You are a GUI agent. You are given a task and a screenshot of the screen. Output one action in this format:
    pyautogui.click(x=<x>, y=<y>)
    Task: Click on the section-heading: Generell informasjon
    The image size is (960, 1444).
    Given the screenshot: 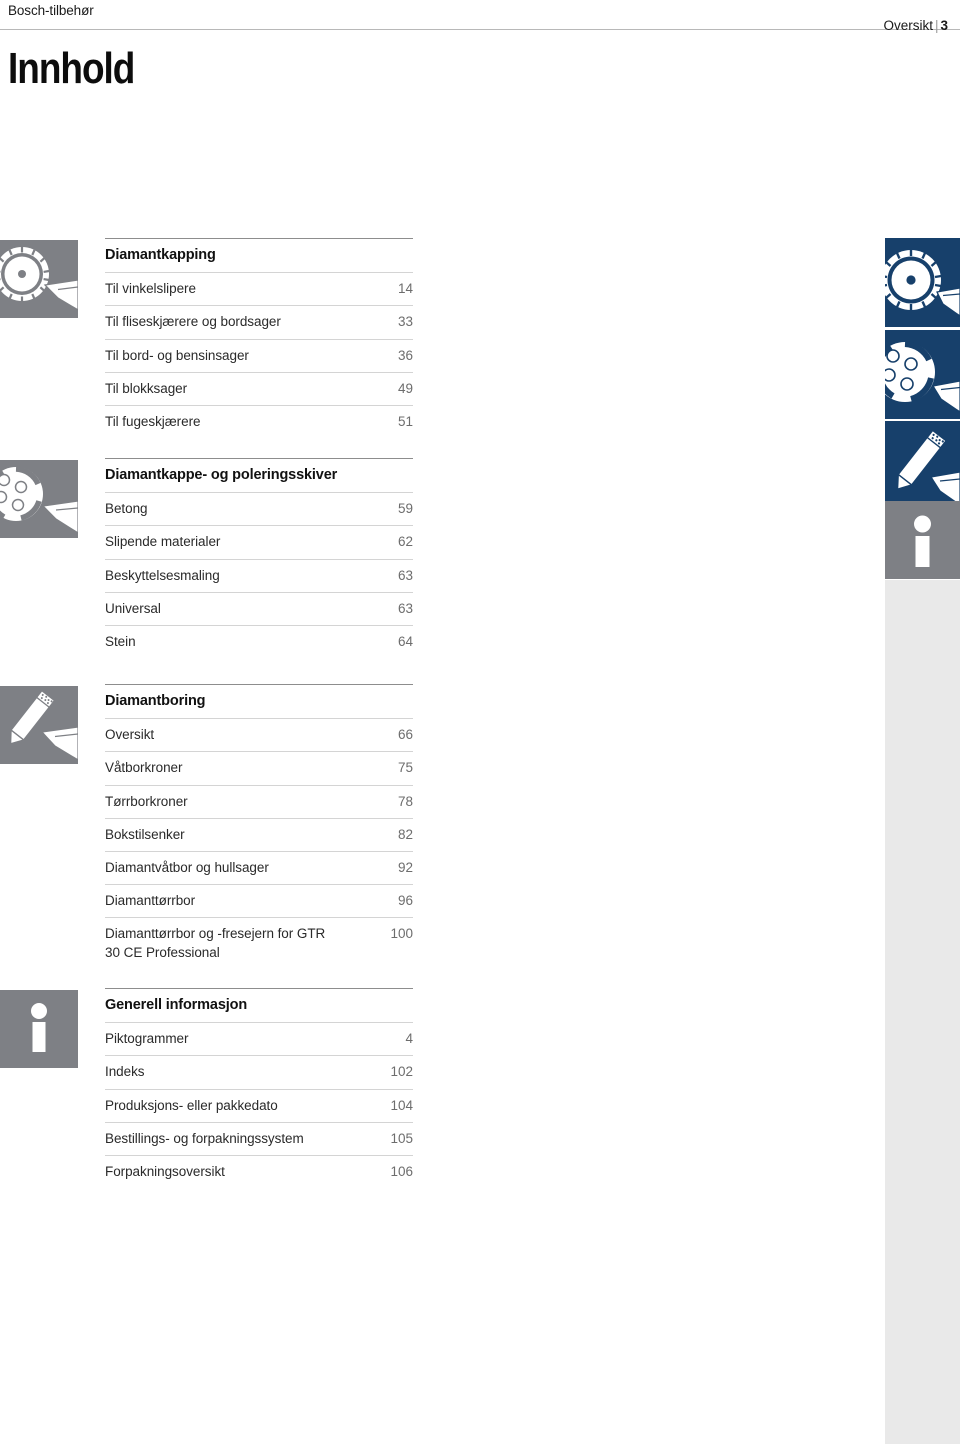 What is the action you would take?
    pyautogui.click(x=176, y=1005)
    